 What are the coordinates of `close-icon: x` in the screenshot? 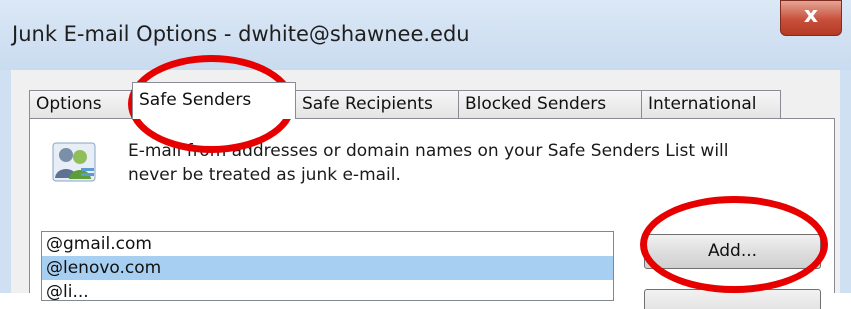 It's located at (811, 15).